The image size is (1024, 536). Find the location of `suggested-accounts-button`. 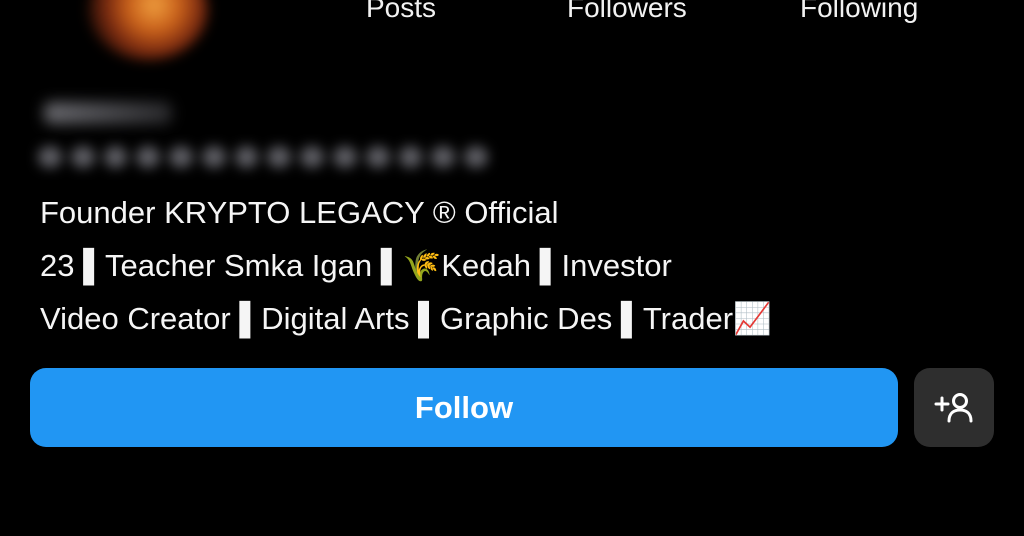

suggested-accounts-button is located at coordinates (954, 407).